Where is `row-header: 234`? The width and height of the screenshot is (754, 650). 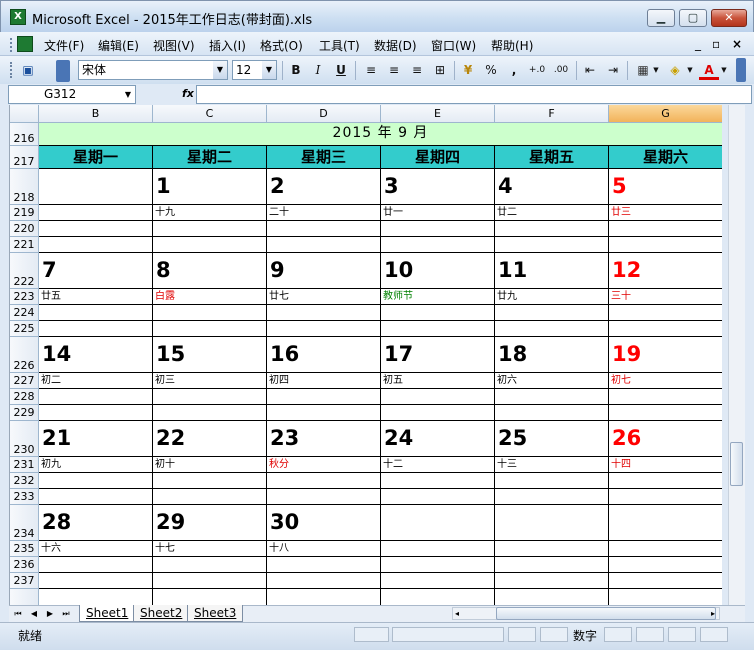
row-header: 234 is located at coordinates (24, 523).